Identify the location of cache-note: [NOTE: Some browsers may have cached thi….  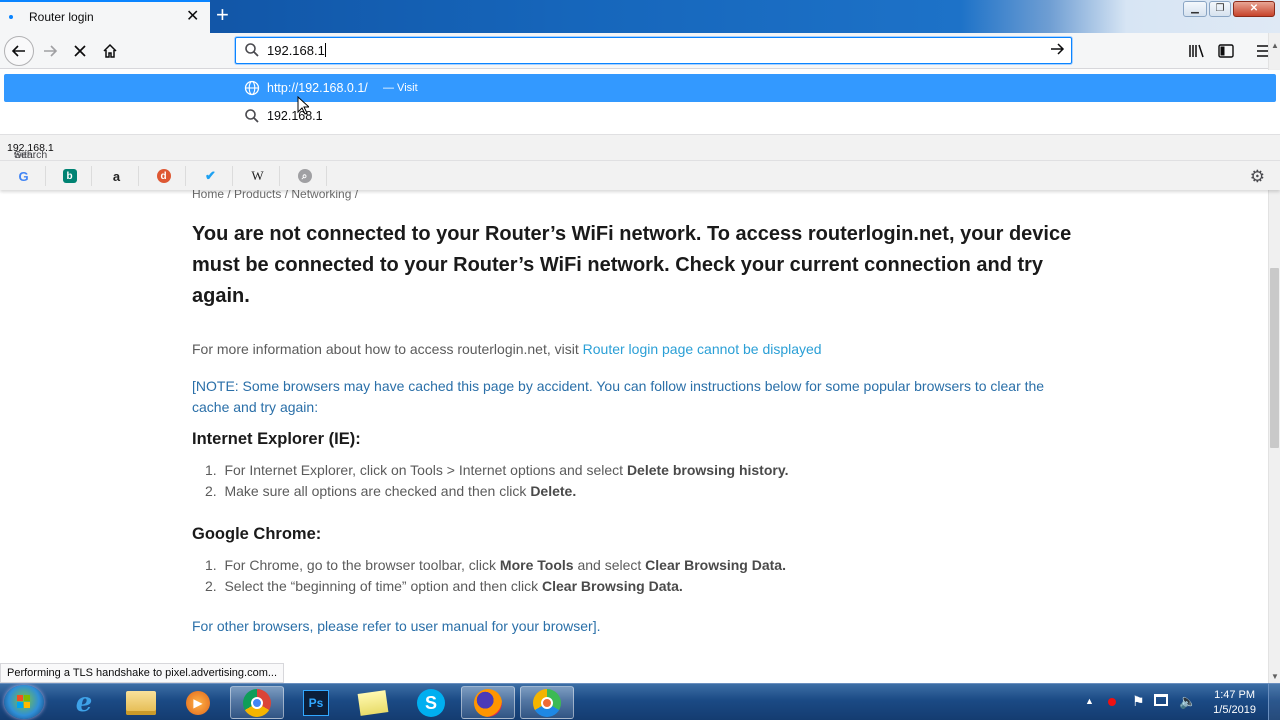
(618, 396).